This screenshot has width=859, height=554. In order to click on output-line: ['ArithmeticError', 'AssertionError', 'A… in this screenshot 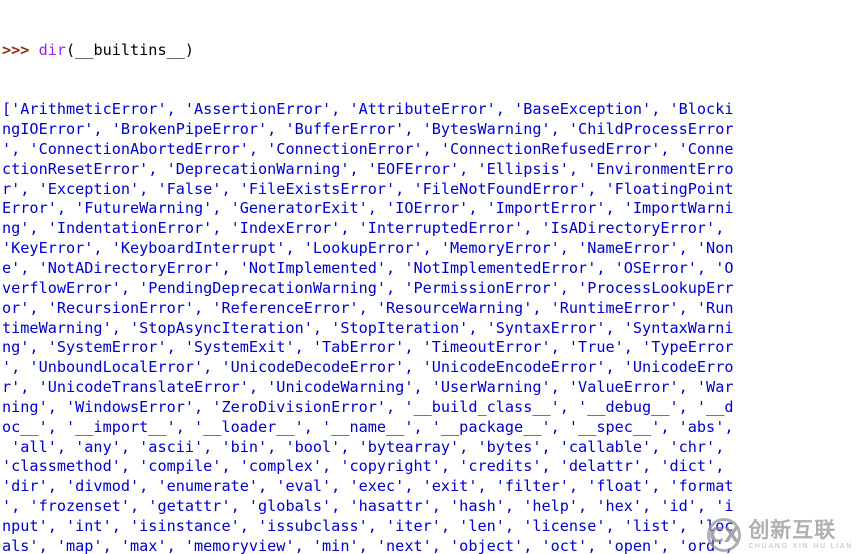, I will do `click(368, 109)`.